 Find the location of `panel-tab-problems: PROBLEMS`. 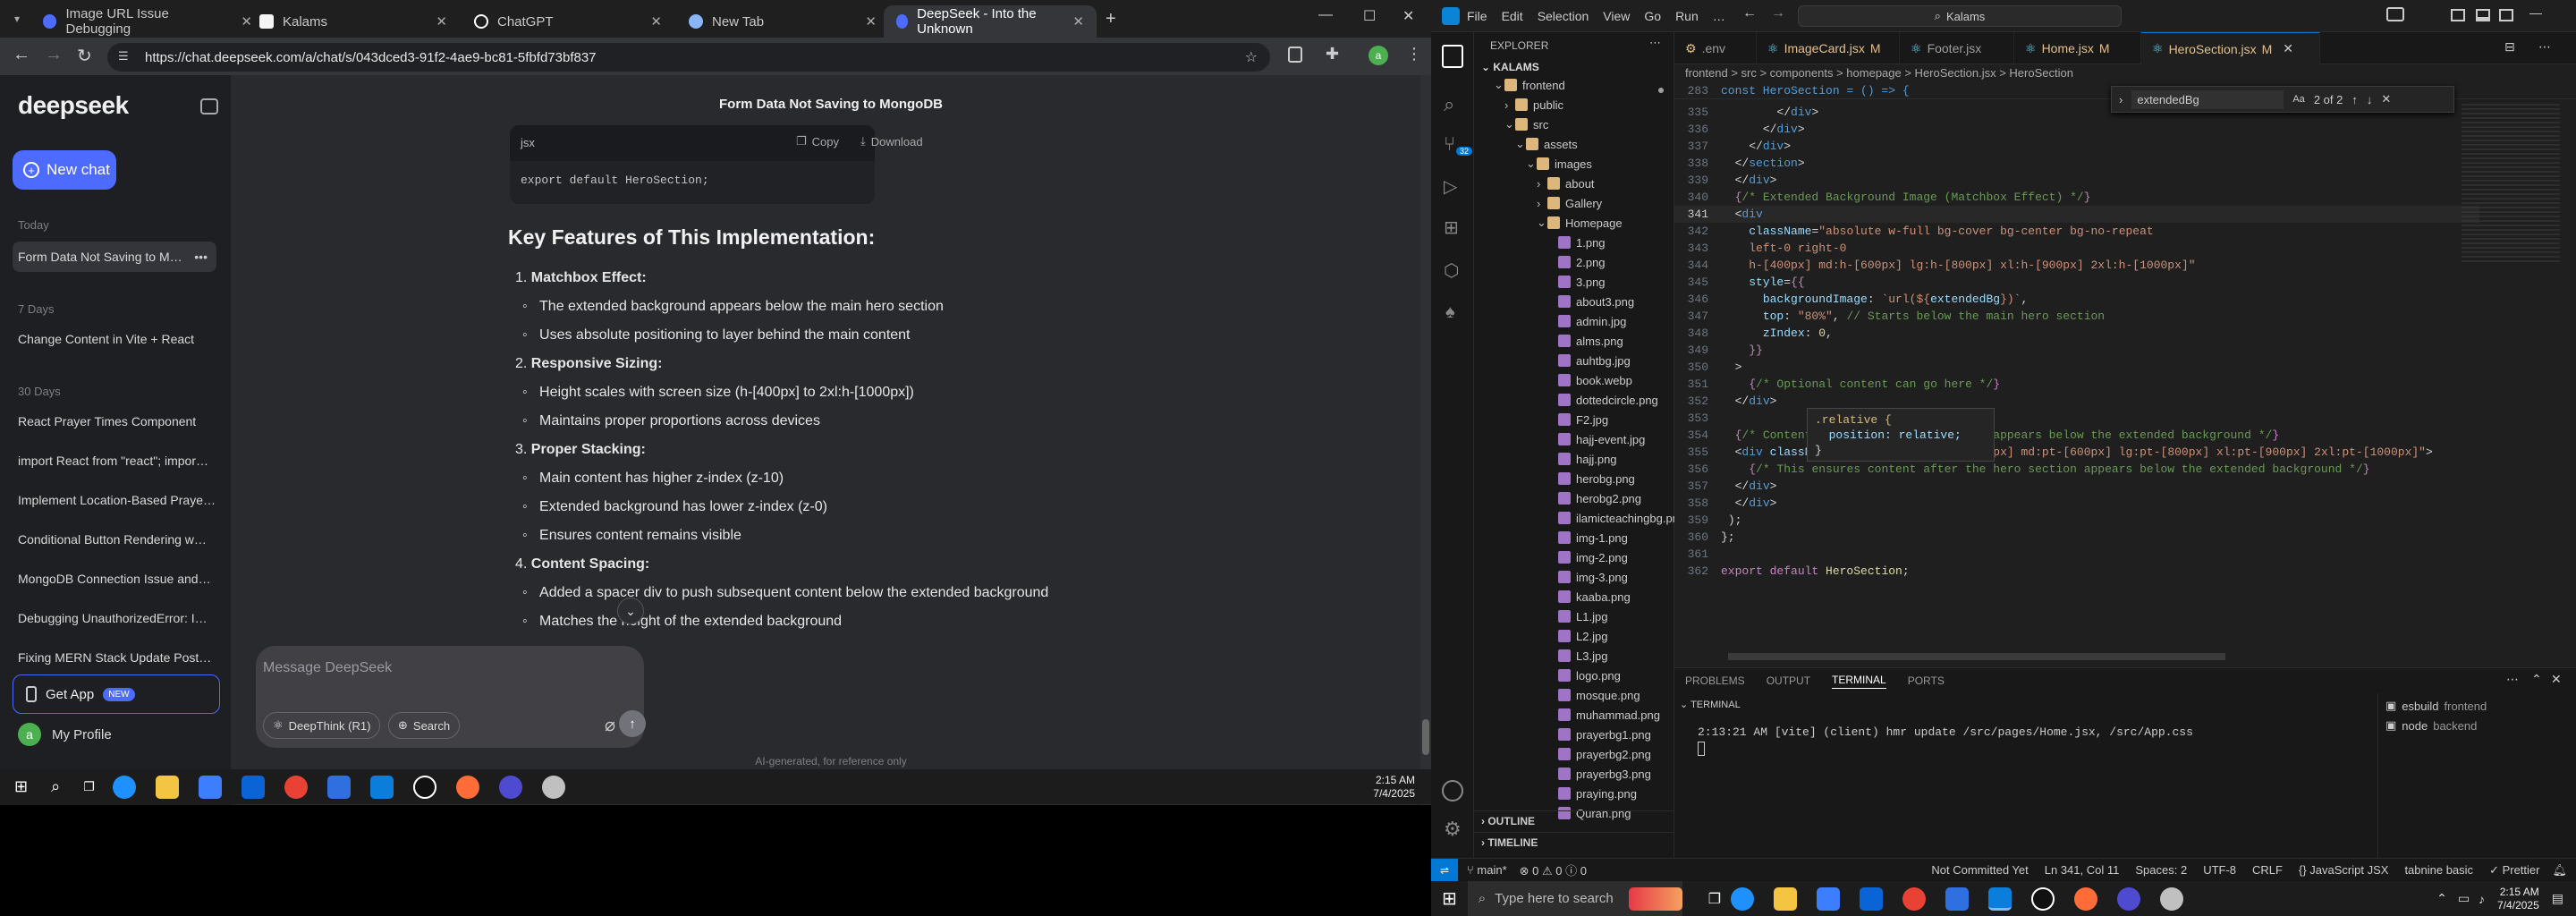

panel-tab-problems: PROBLEMS is located at coordinates (1715, 680).